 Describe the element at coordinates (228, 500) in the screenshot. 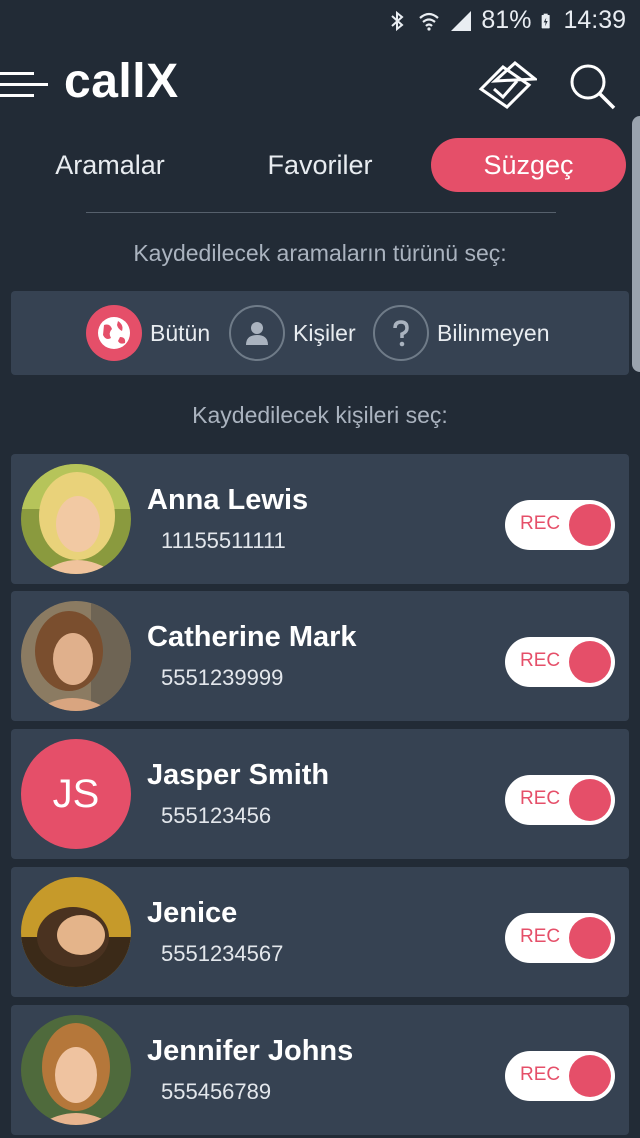

I see `contact-name: Anna Lewis` at that location.